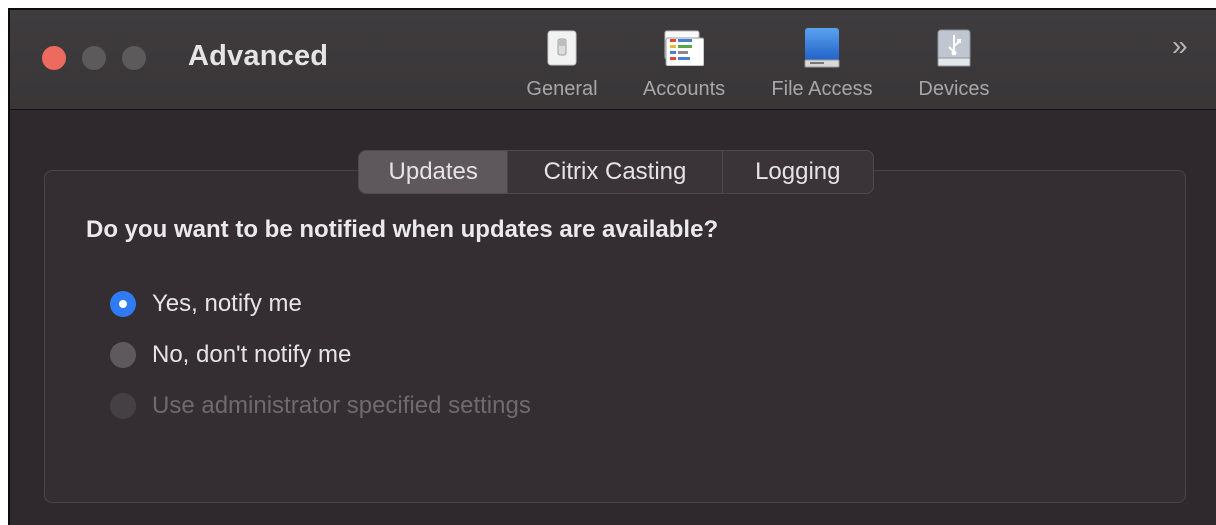 The image size is (1216, 525). What do you see at coordinates (954, 48) in the screenshot?
I see `usb-icon` at bounding box center [954, 48].